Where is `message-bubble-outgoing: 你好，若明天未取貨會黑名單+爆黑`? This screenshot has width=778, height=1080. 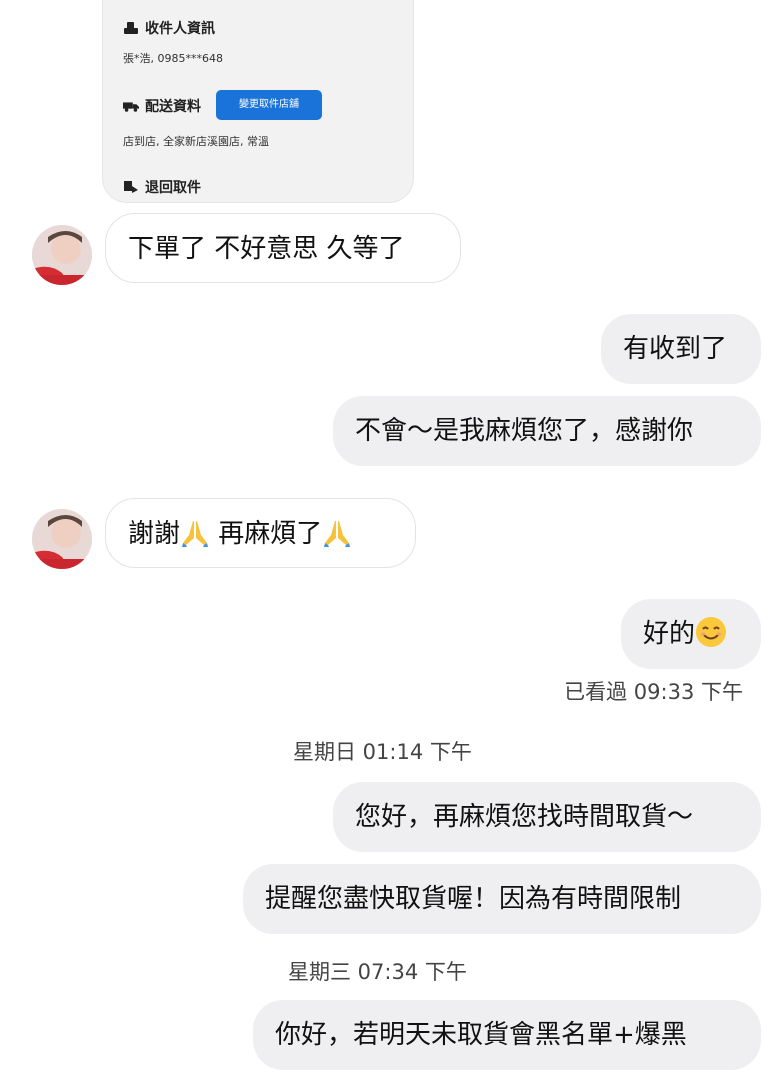 message-bubble-outgoing: 你好，若明天未取貨會黑名單+爆黑 is located at coordinates (507, 1035).